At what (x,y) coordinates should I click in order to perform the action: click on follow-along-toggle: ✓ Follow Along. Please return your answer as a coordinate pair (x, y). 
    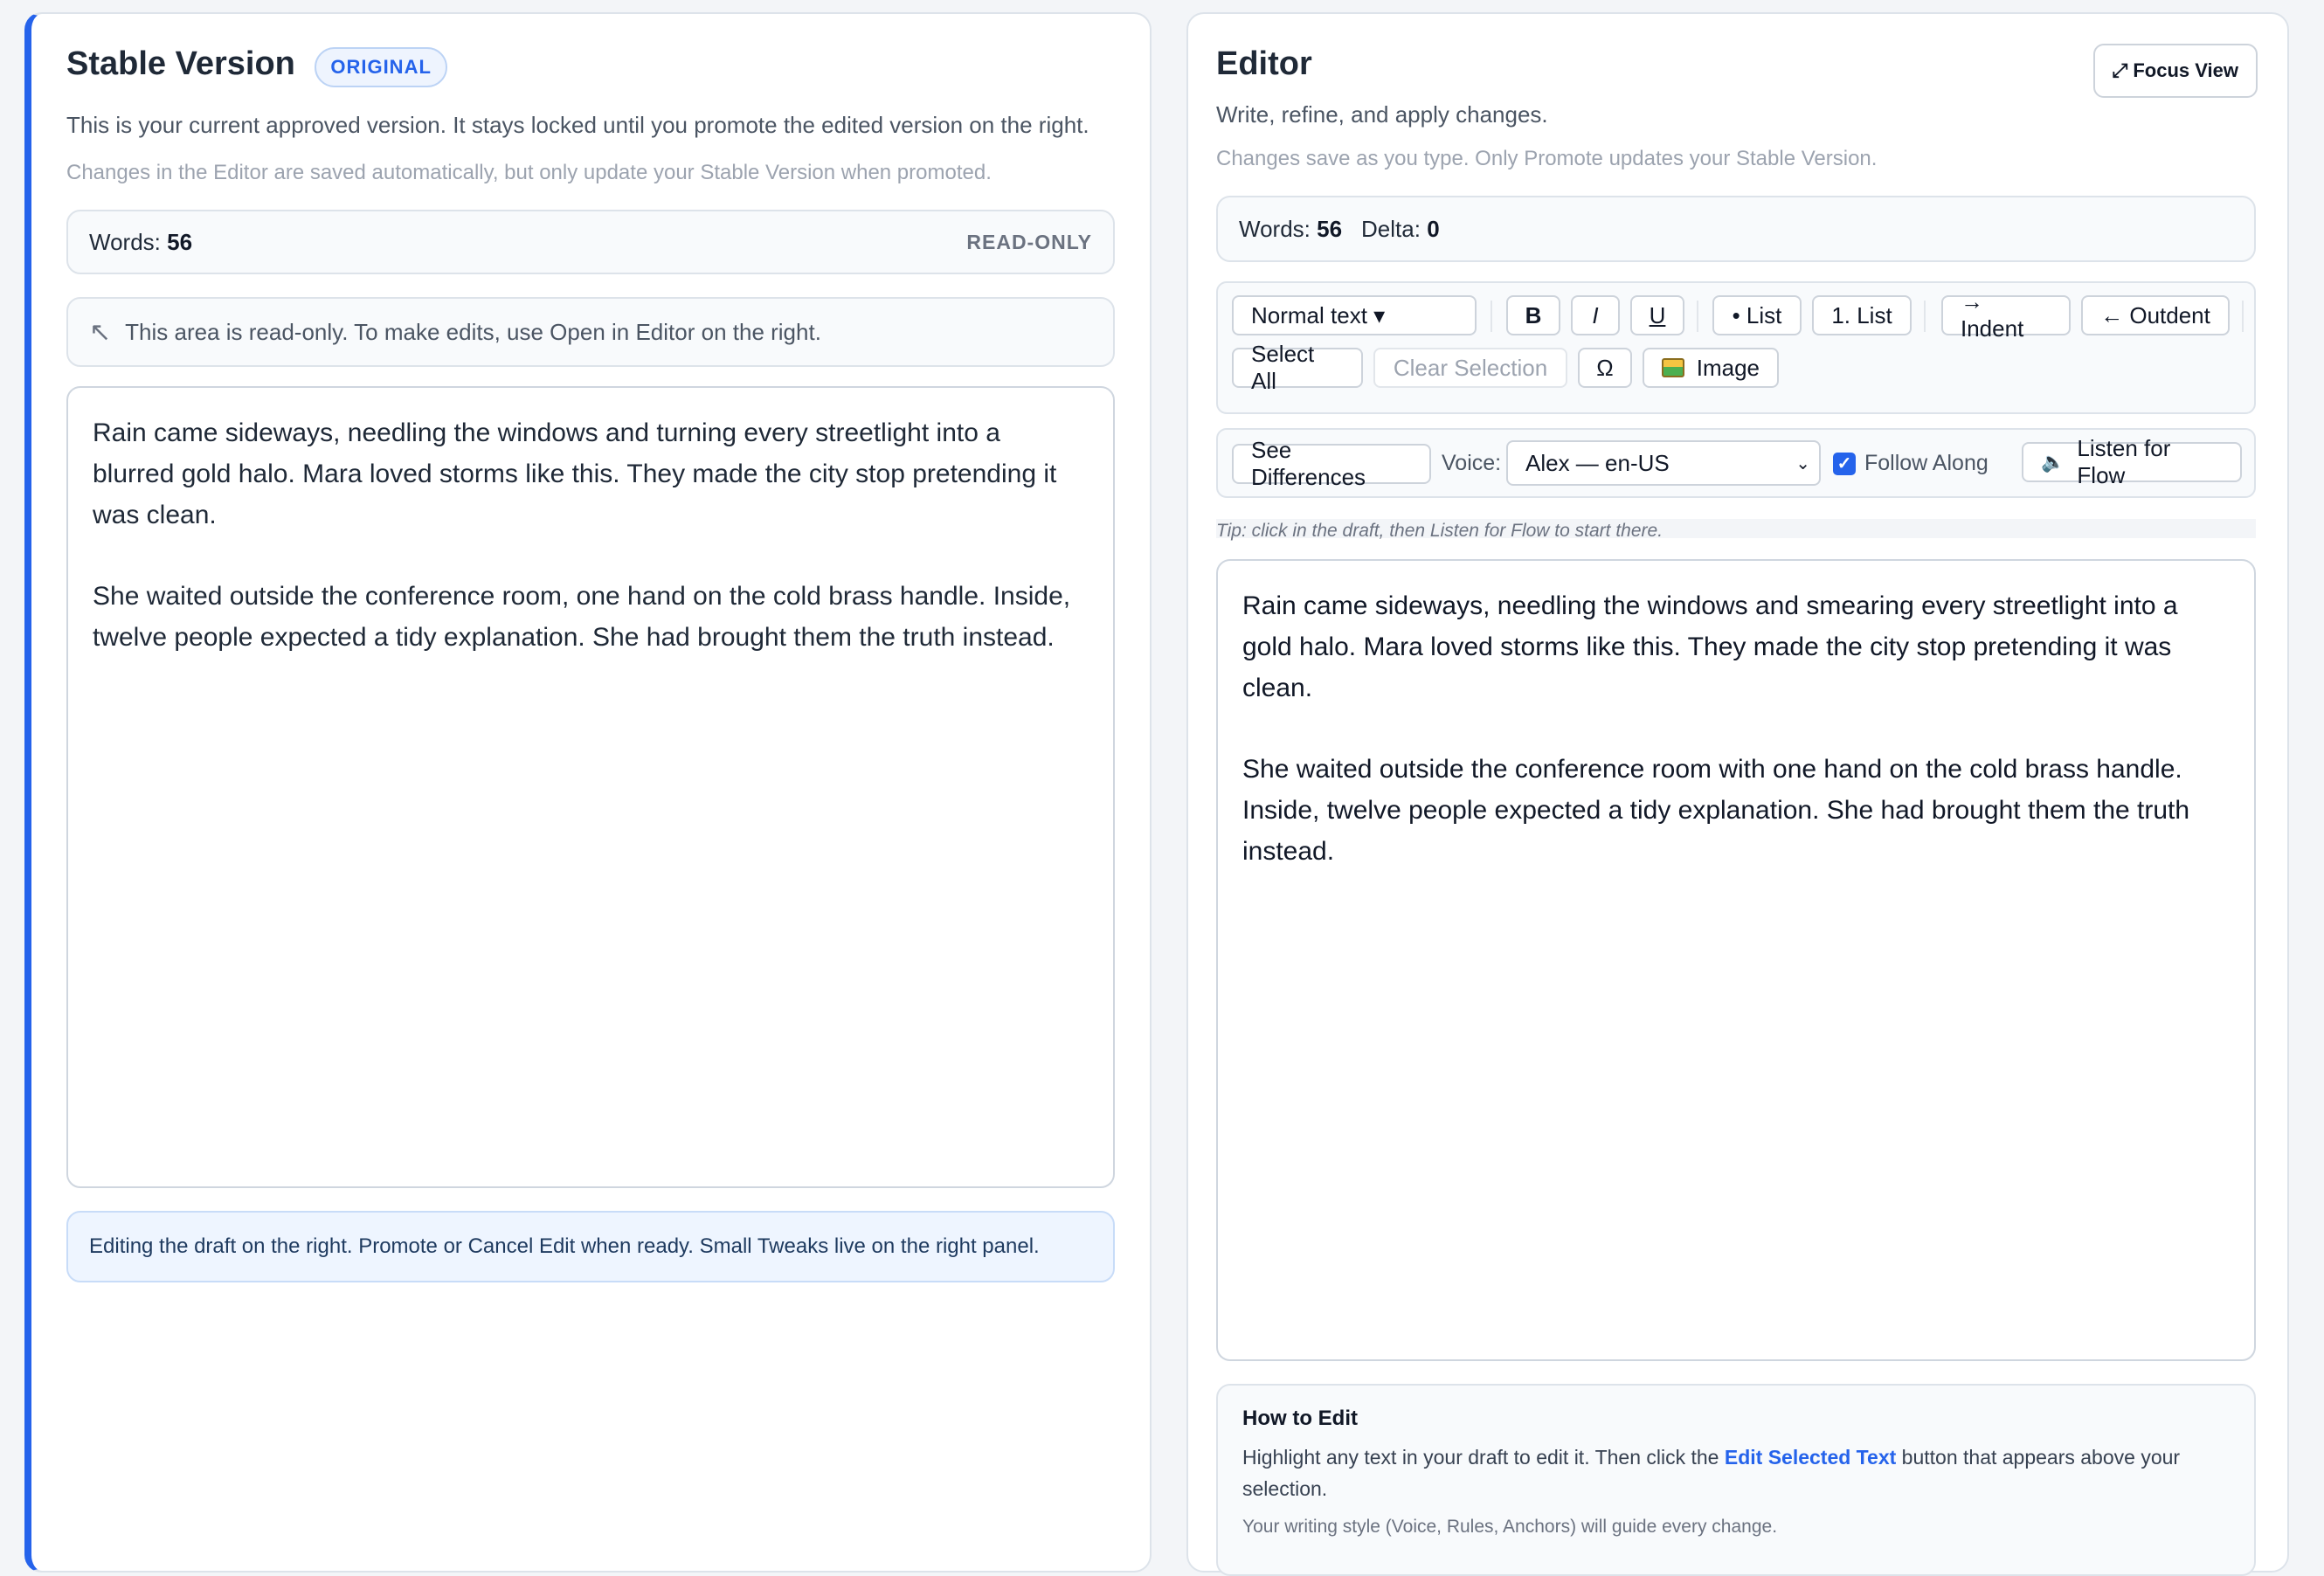
    Looking at the image, I should click on (1911, 464).